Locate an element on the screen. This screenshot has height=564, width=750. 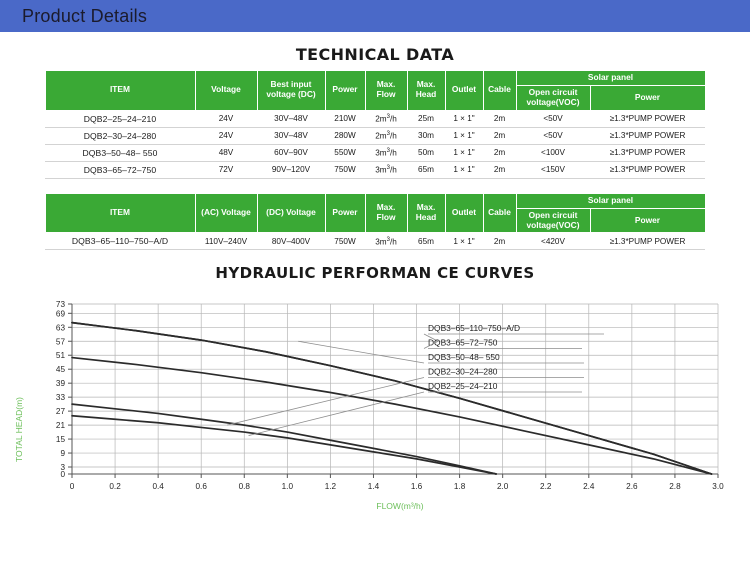
t1-cell-item: DQB2–30–24–280 is located at coordinates (120, 136).